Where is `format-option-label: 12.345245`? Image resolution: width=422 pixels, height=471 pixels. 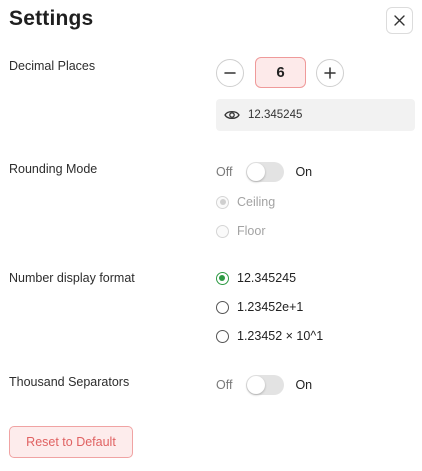
format-option-label: 12.345245 is located at coordinates (267, 278).